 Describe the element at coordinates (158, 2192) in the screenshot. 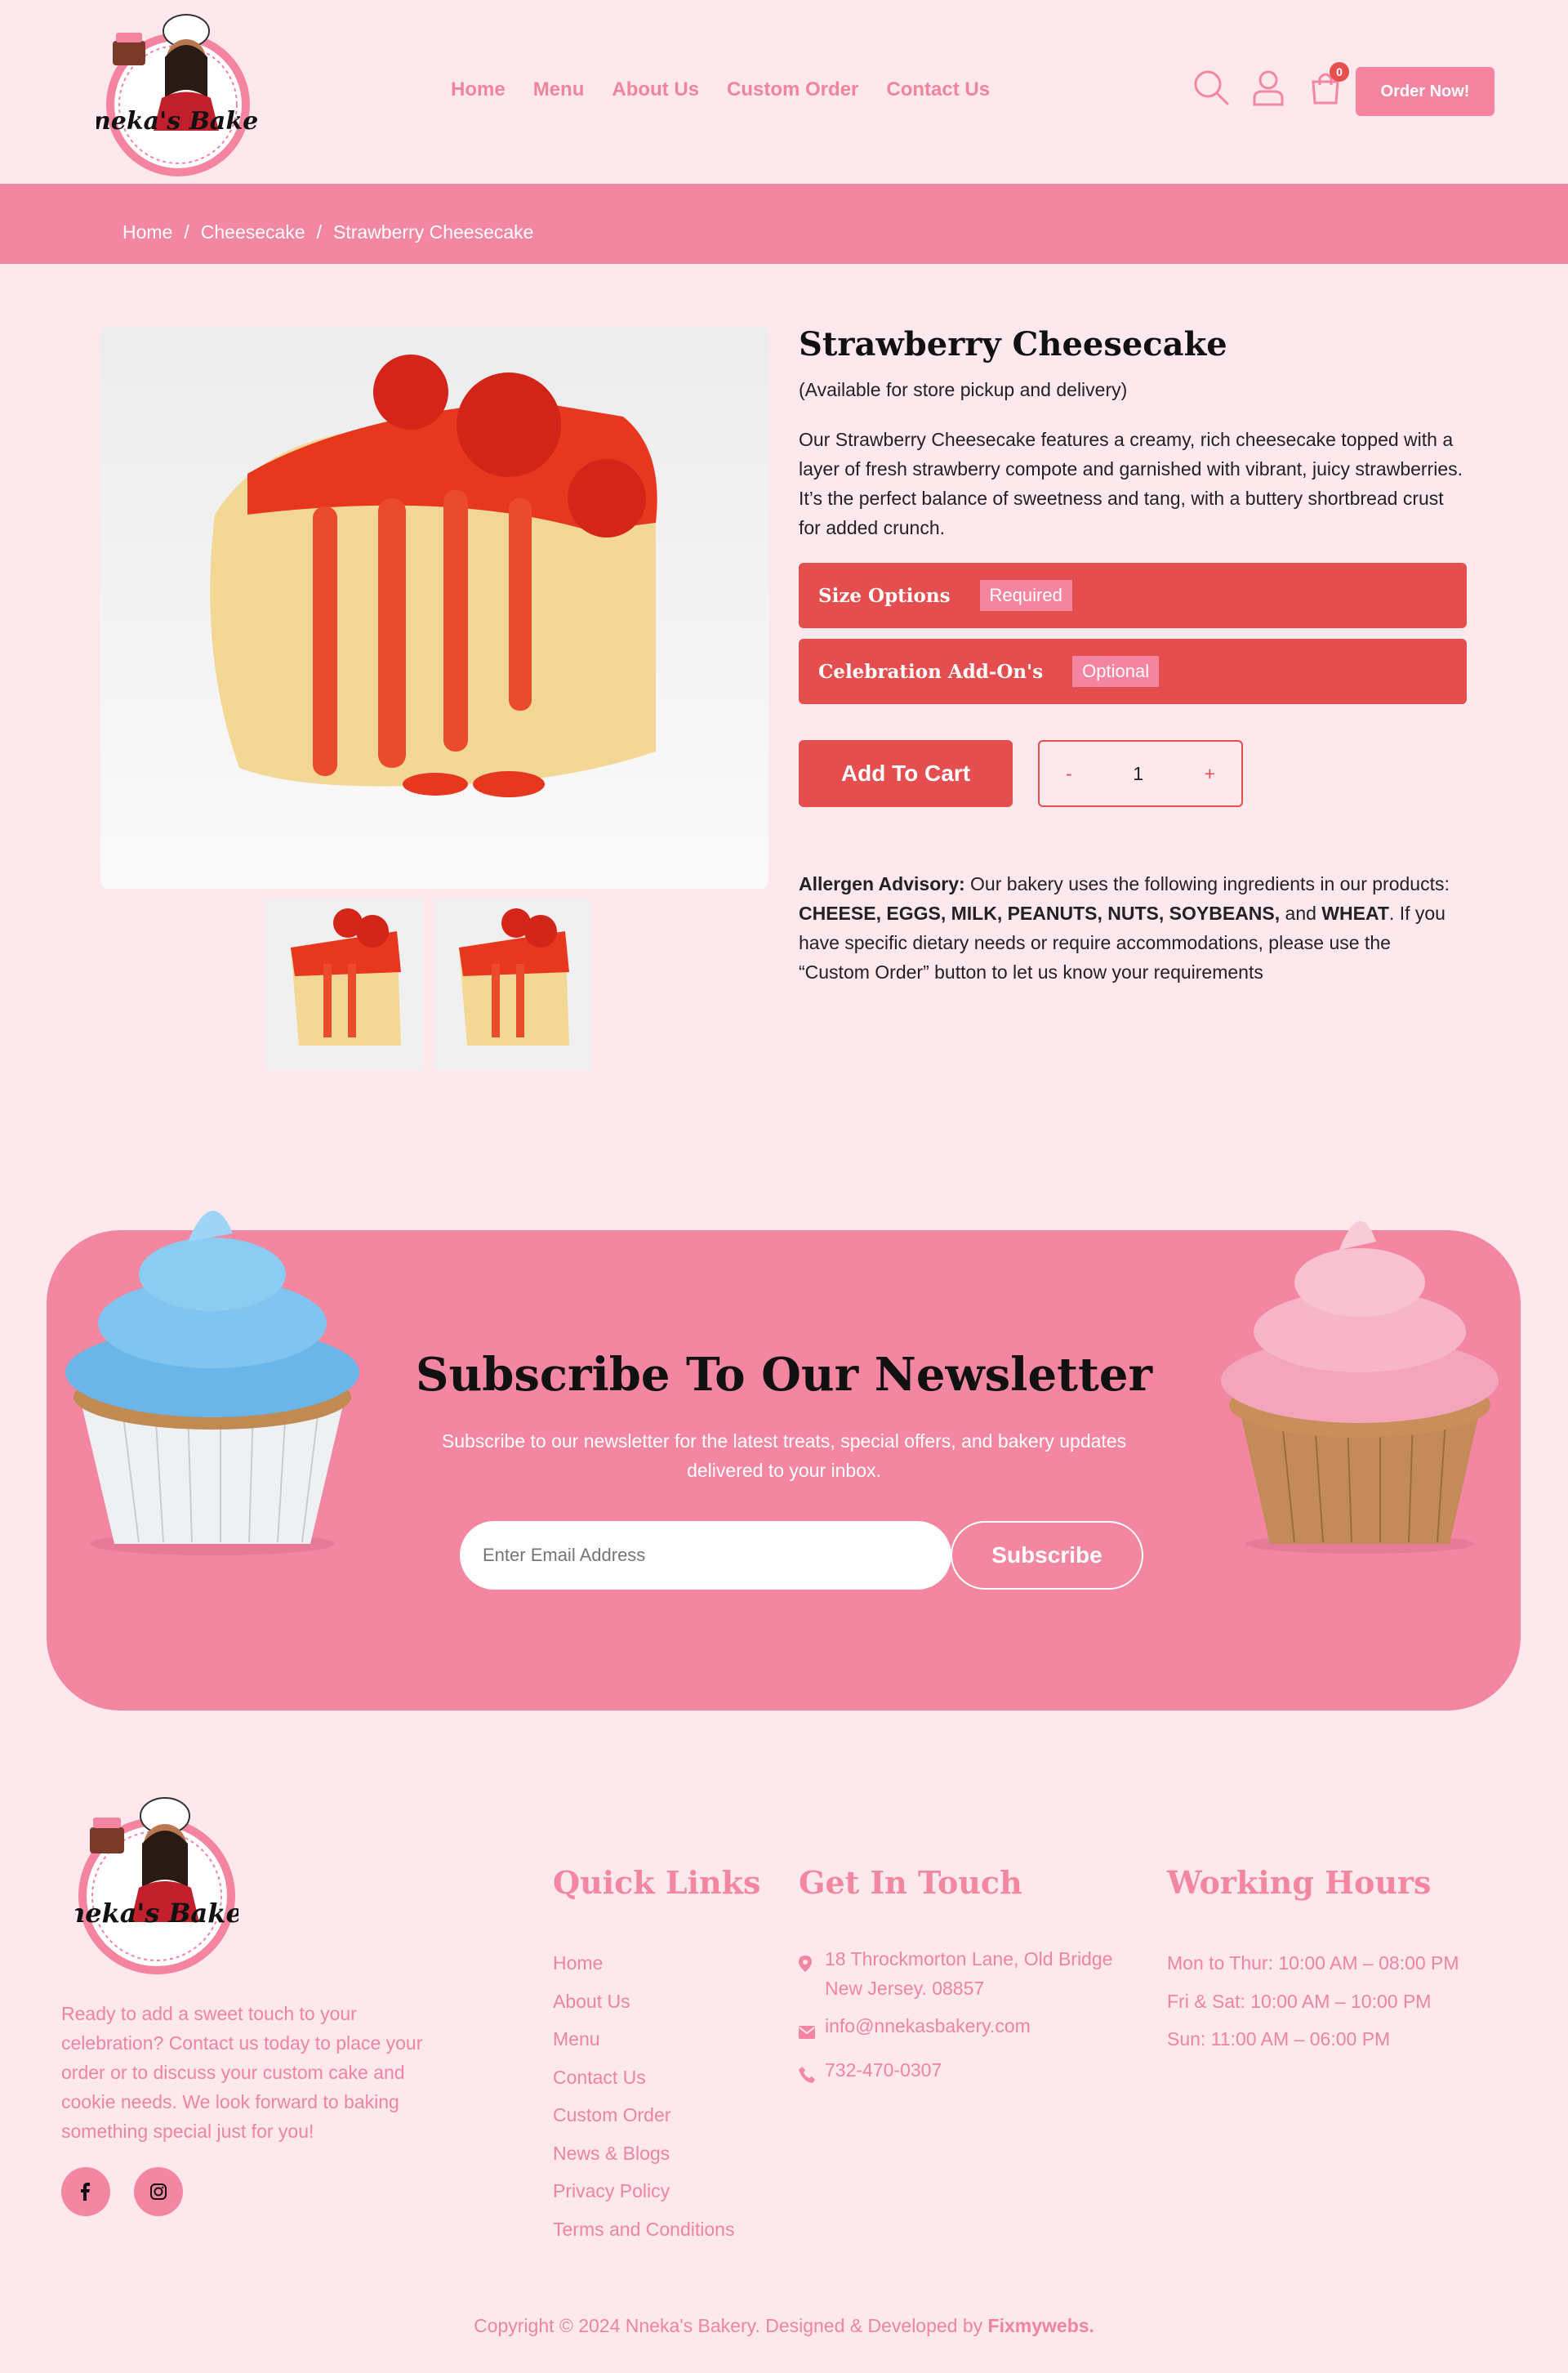

I see `instagram-icon` at that location.